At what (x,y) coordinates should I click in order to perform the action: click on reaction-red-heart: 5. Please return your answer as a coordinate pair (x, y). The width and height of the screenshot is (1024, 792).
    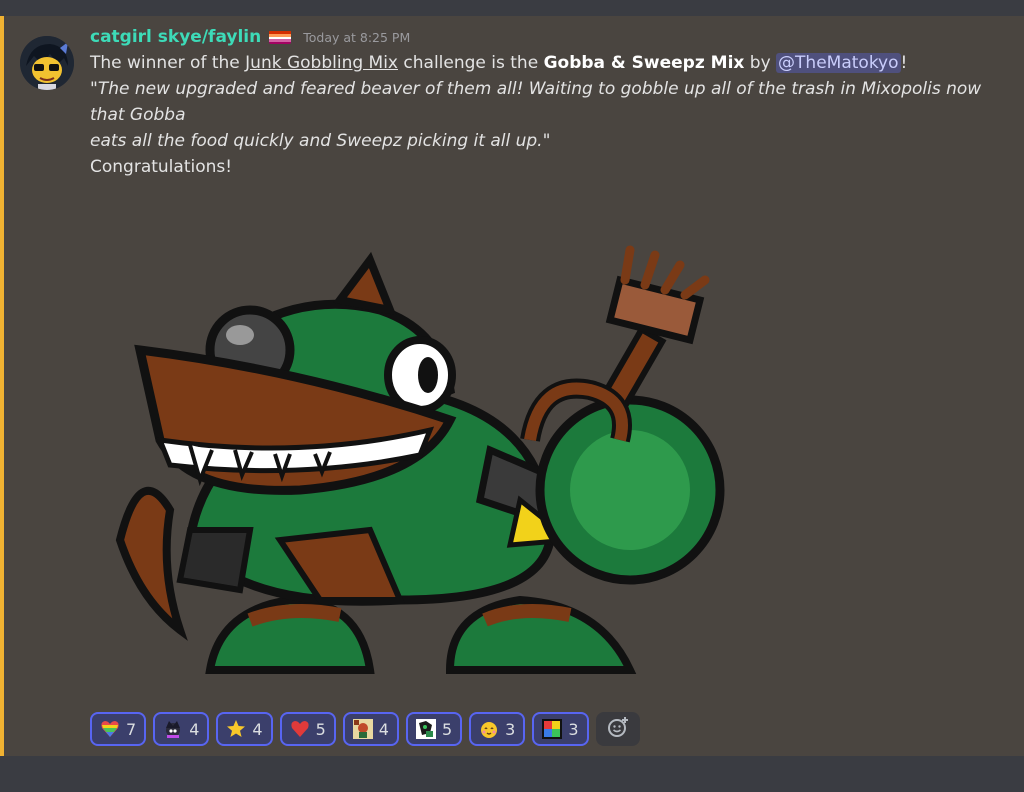
    Looking at the image, I should click on (307, 729).